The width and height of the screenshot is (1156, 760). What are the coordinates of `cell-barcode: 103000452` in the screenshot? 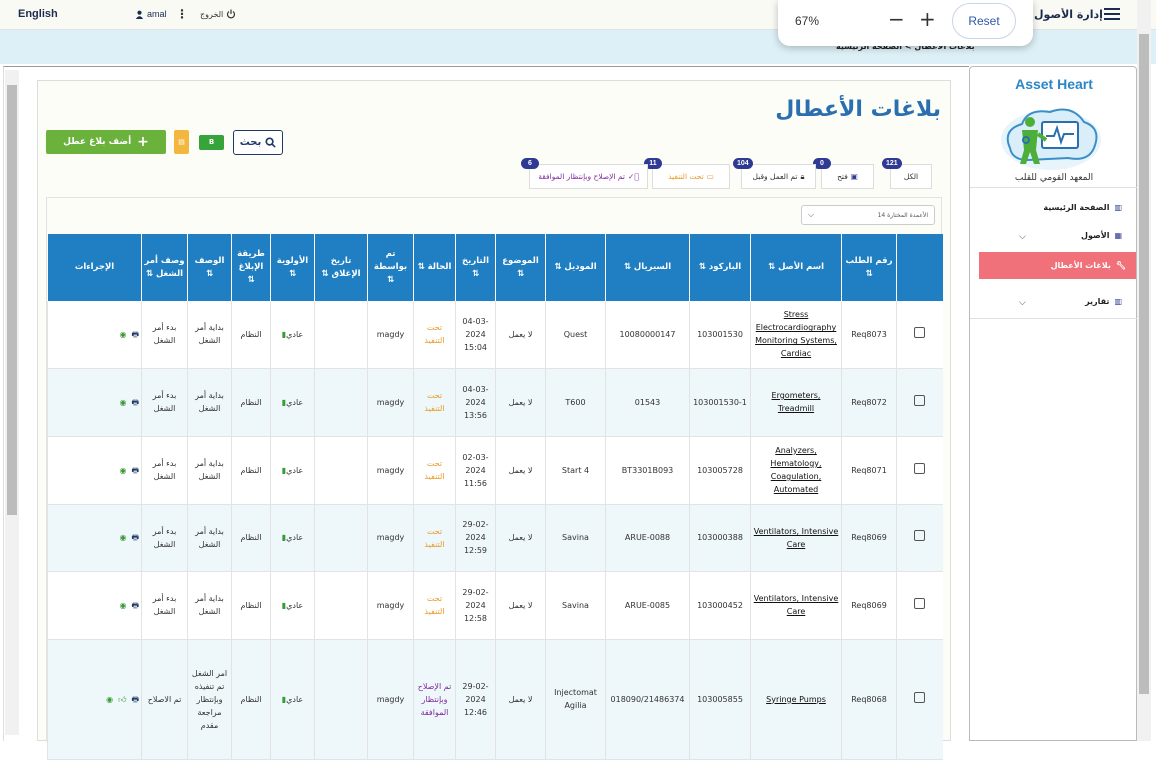 It's located at (720, 605).